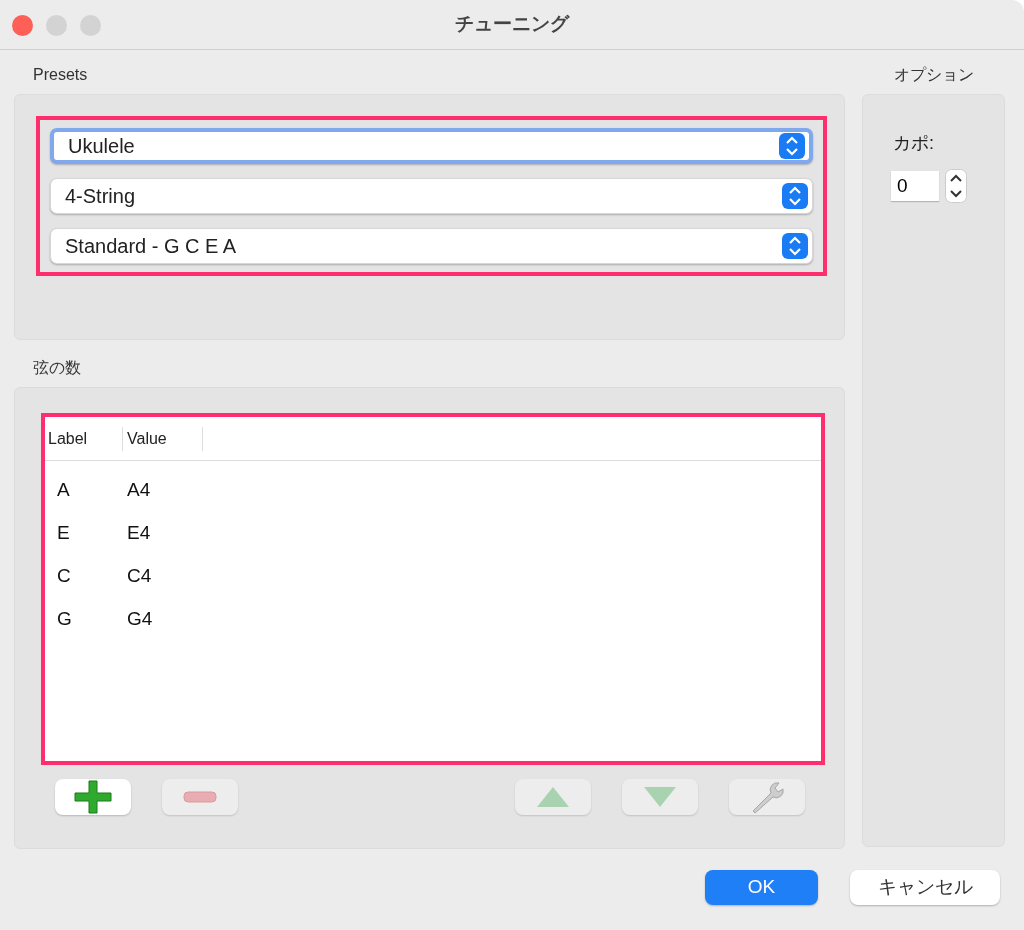  I want to click on close-button, so click(22, 25).